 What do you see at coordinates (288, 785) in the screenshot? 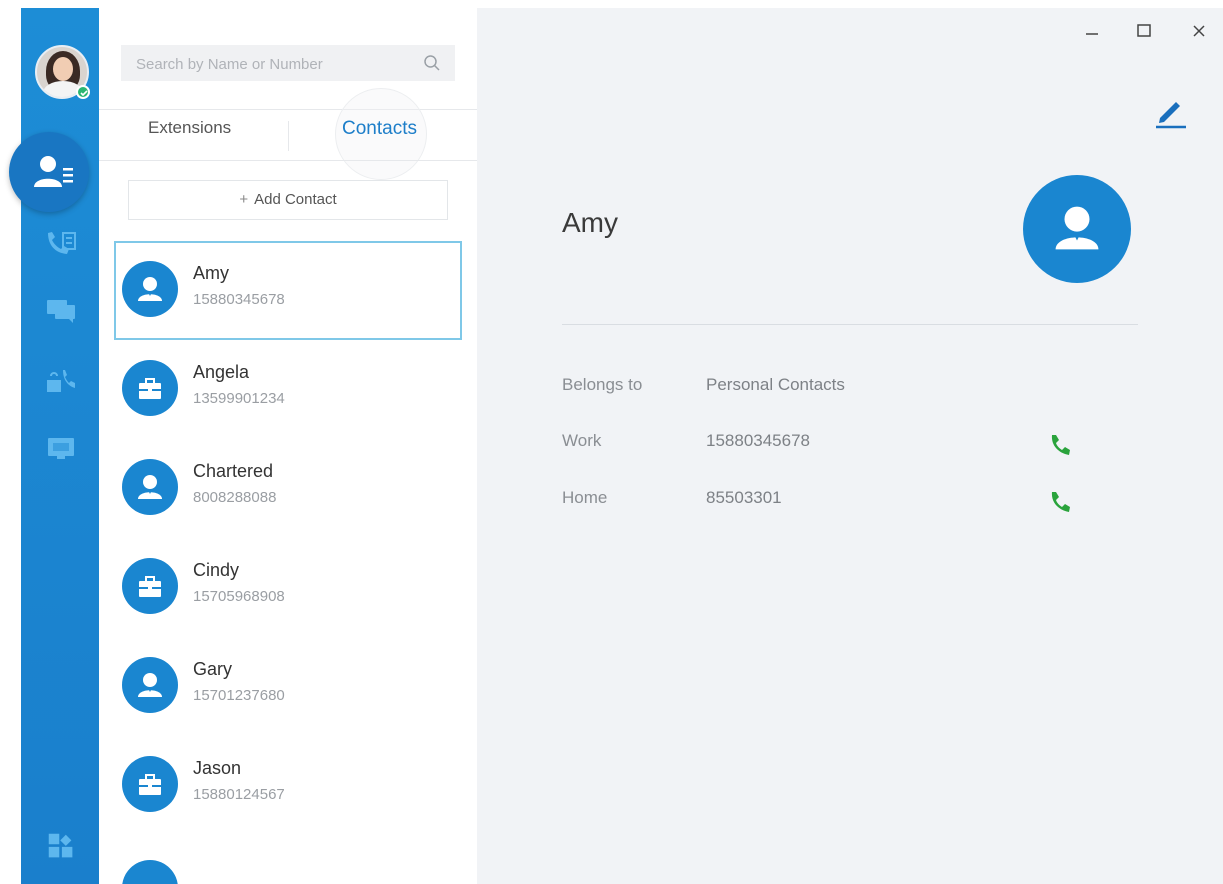
I see `contact-item-jason: Jason 15880124567` at bounding box center [288, 785].